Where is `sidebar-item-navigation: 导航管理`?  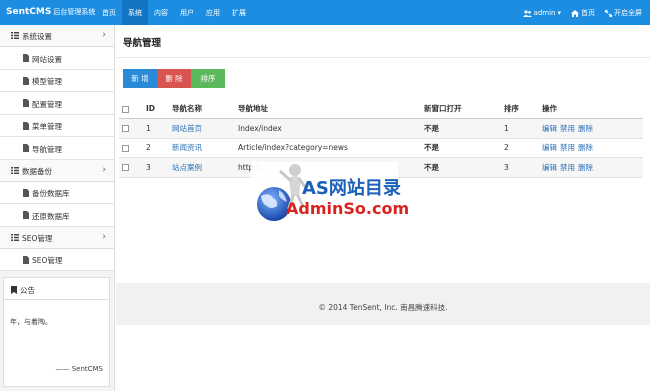 sidebar-item-navigation: 导航管理 is located at coordinates (57, 148).